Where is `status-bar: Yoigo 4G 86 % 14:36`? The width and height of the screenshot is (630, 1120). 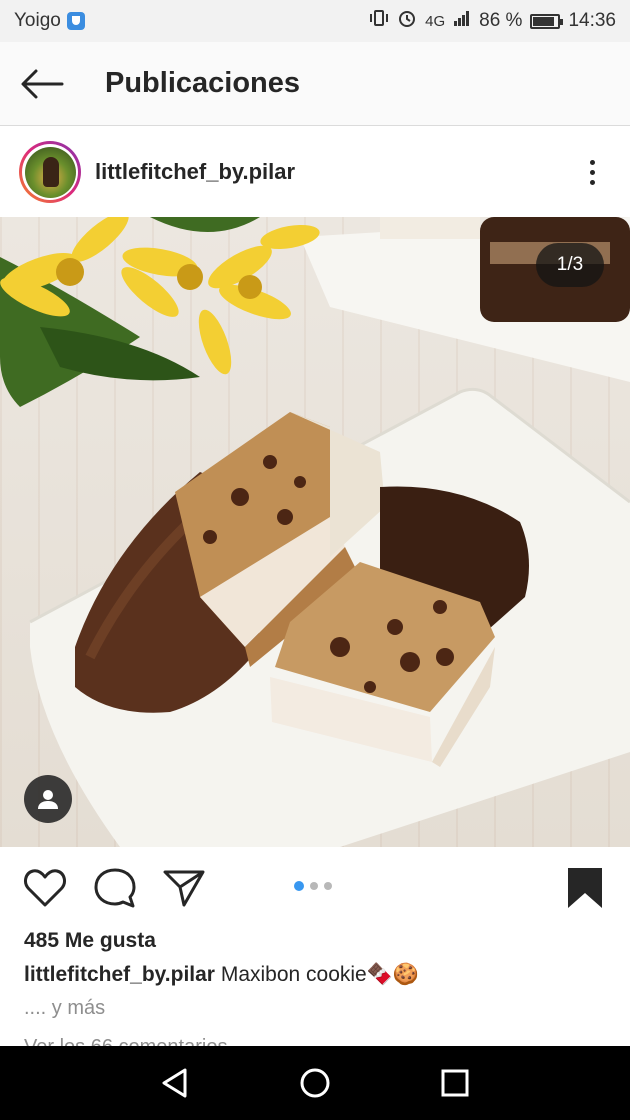 status-bar: Yoigo 4G 86 % 14:36 is located at coordinates (315, 21).